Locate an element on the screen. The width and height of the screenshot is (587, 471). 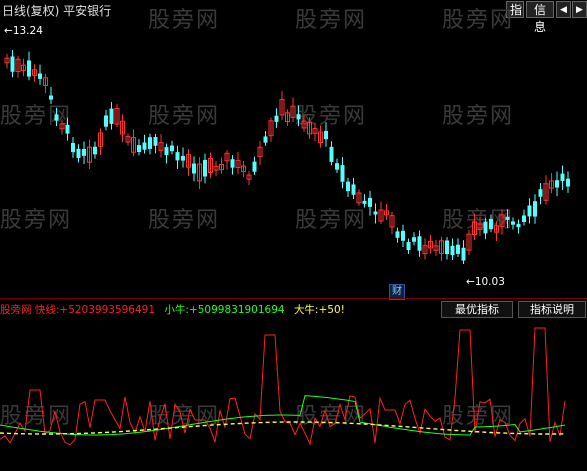
low-price-marker: ←10.03 is located at coordinates (485, 282).